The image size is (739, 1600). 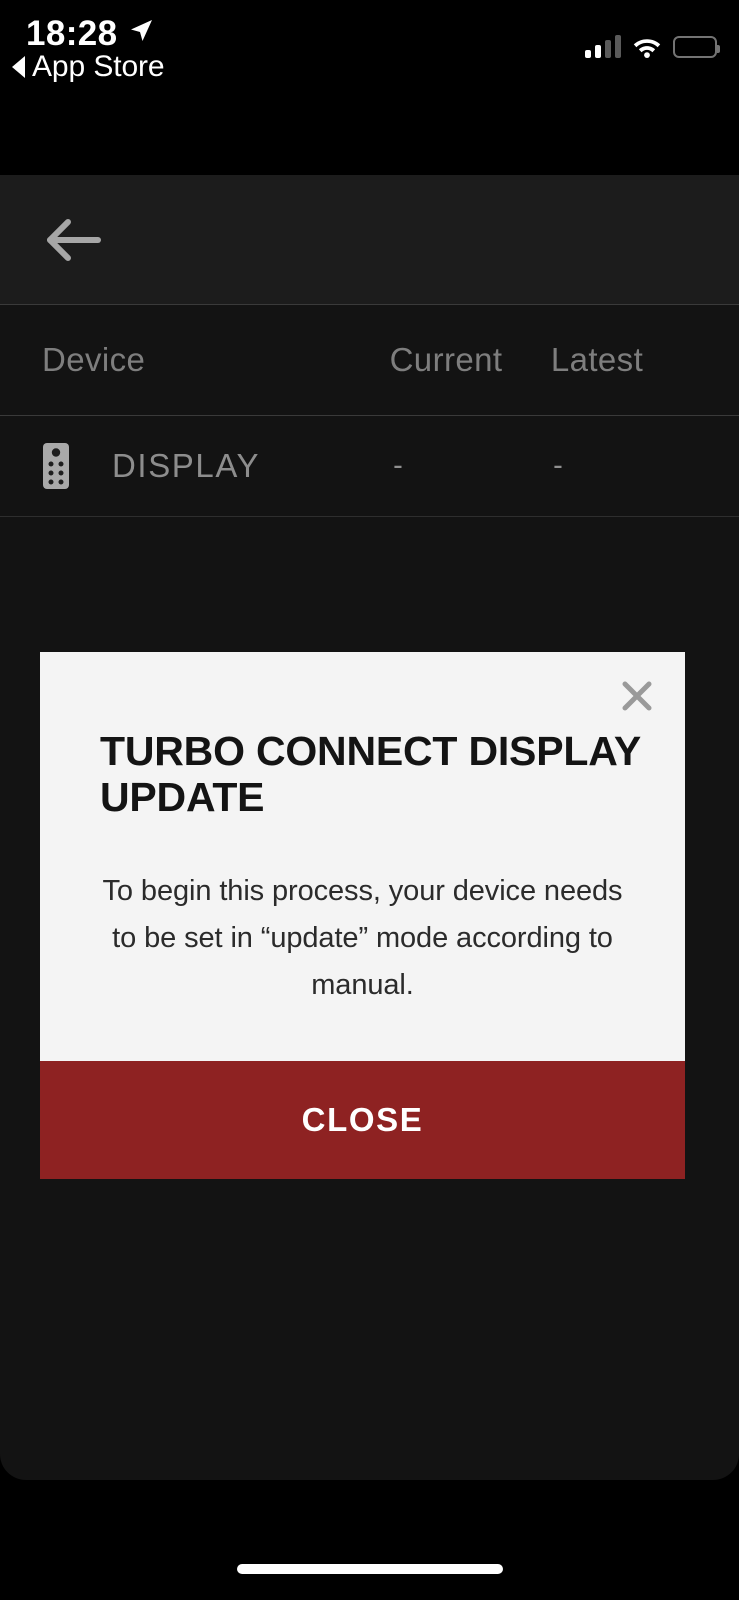 What do you see at coordinates (369, 87) in the screenshot?
I see `status-bar: 18:28 App Store` at bounding box center [369, 87].